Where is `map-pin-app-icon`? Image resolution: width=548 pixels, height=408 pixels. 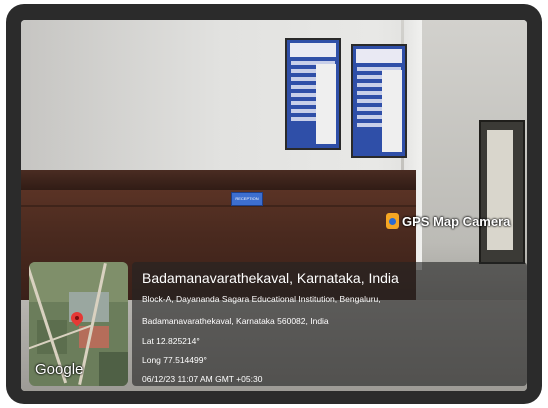 map-pin-app-icon is located at coordinates (392, 221).